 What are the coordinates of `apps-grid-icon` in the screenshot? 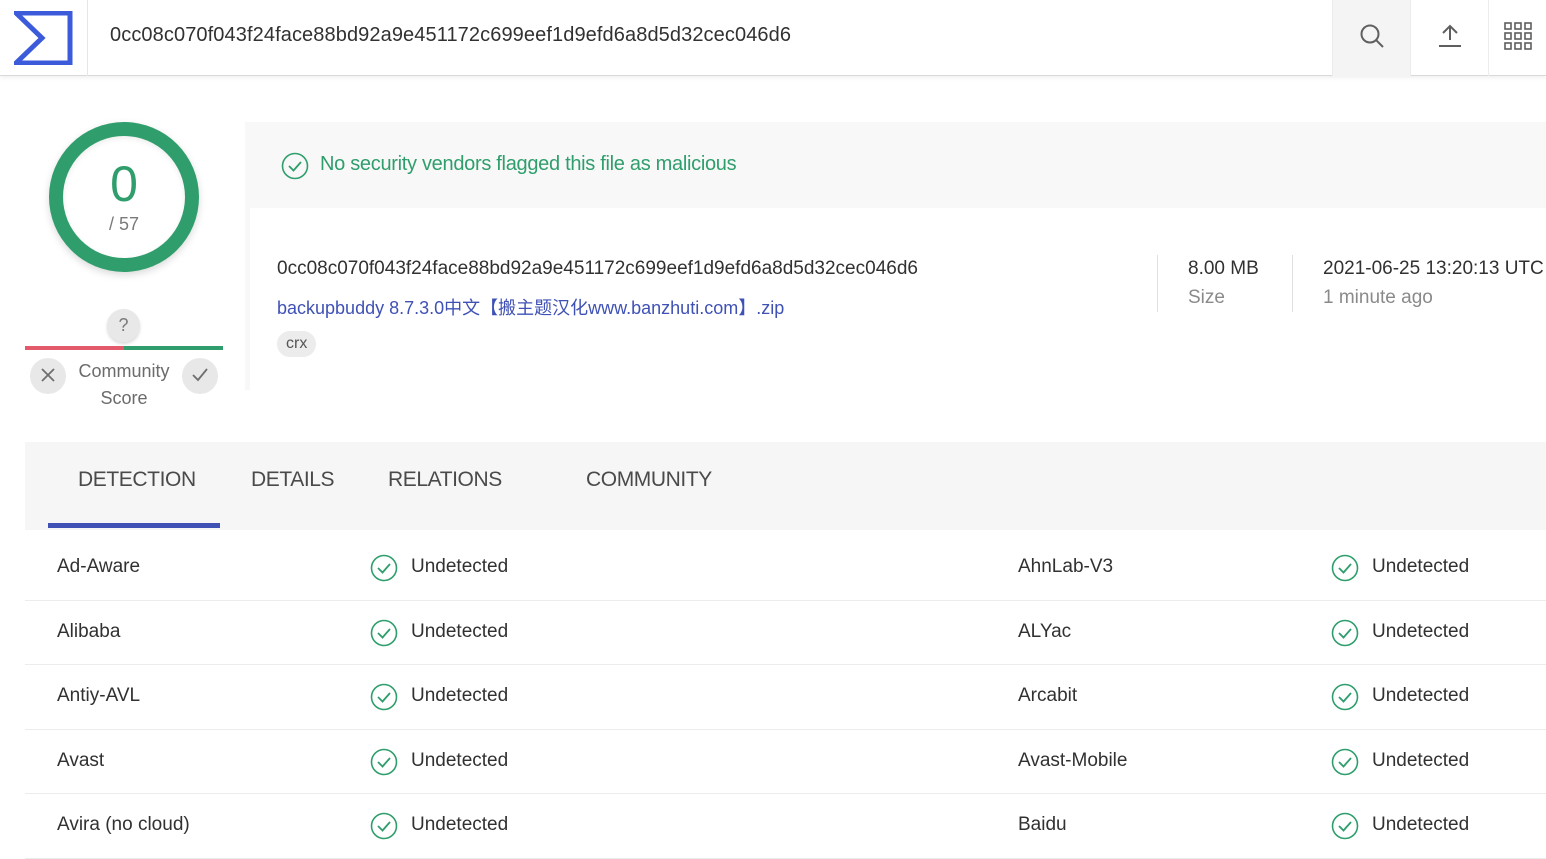 It's located at (1518, 38).